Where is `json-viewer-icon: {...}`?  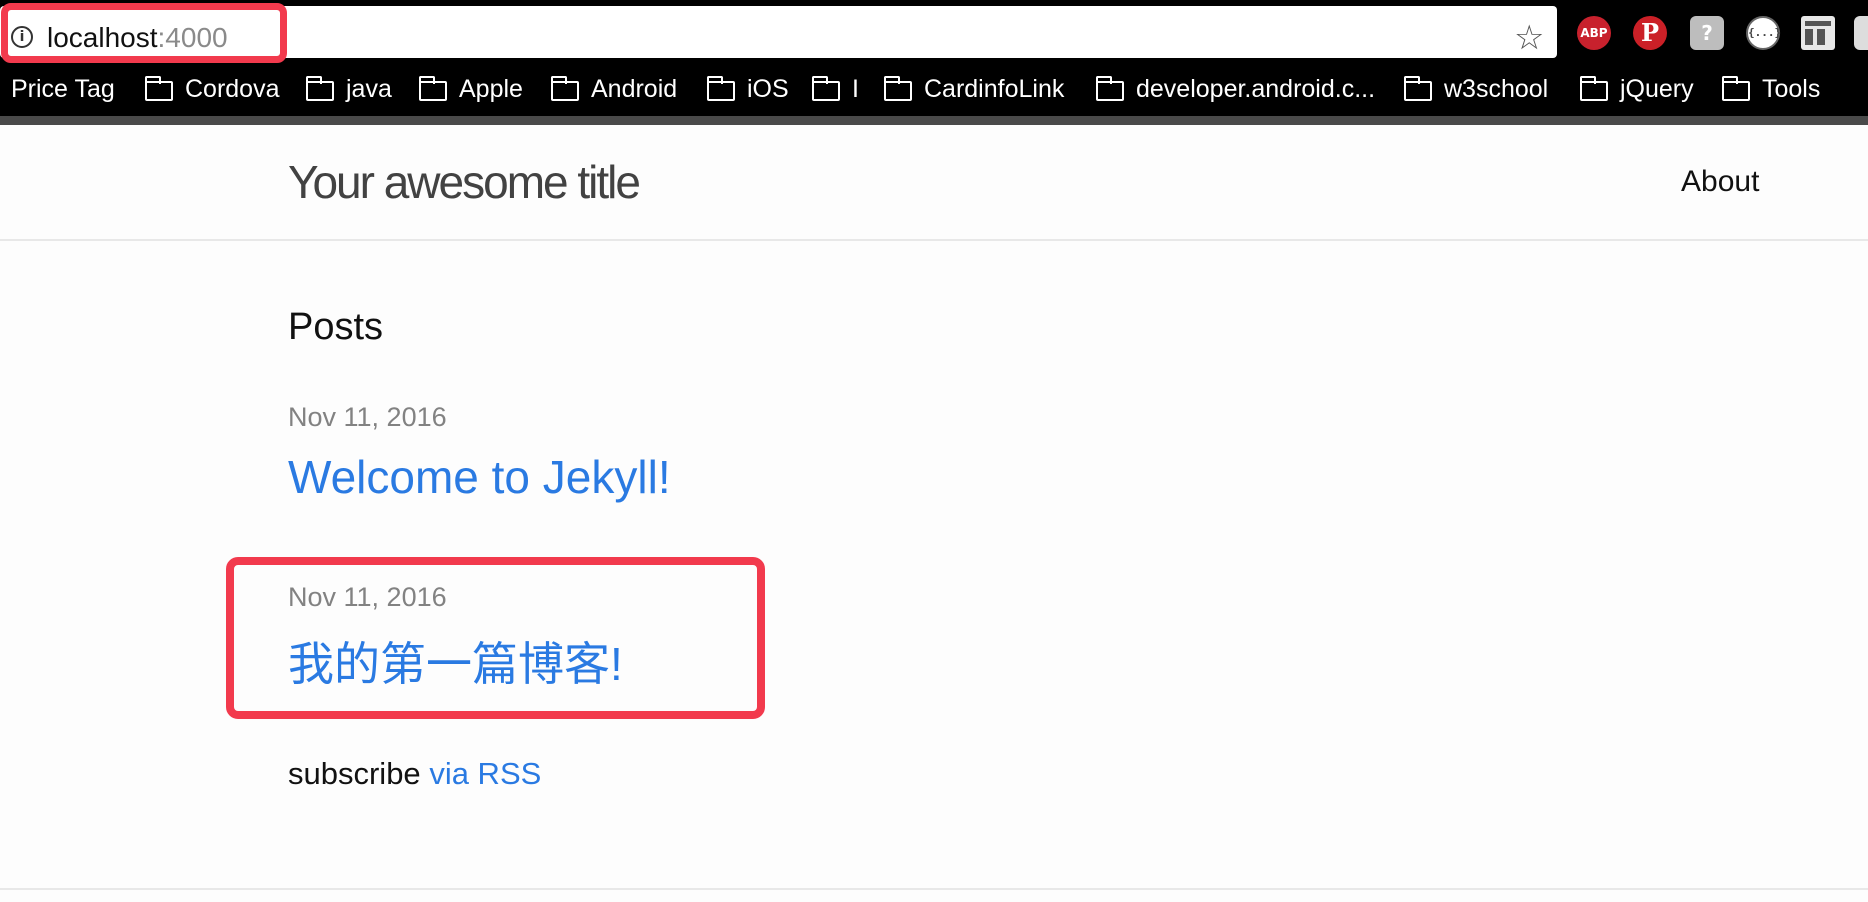 json-viewer-icon: {...} is located at coordinates (1763, 33).